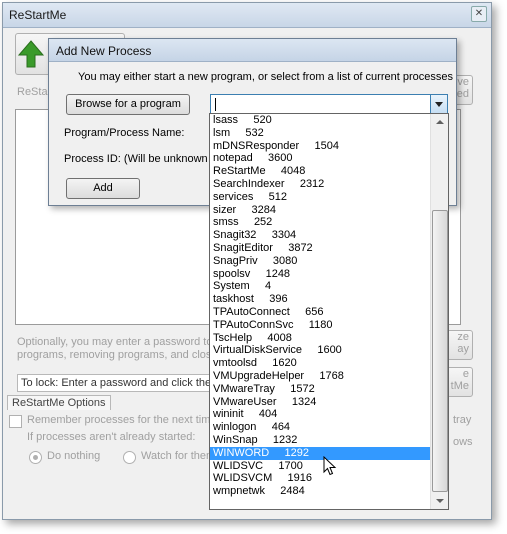  Describe the element at coordinates (320, 235) in the screenshot. I see `process-list-item: Snagit32 3304` at that location.